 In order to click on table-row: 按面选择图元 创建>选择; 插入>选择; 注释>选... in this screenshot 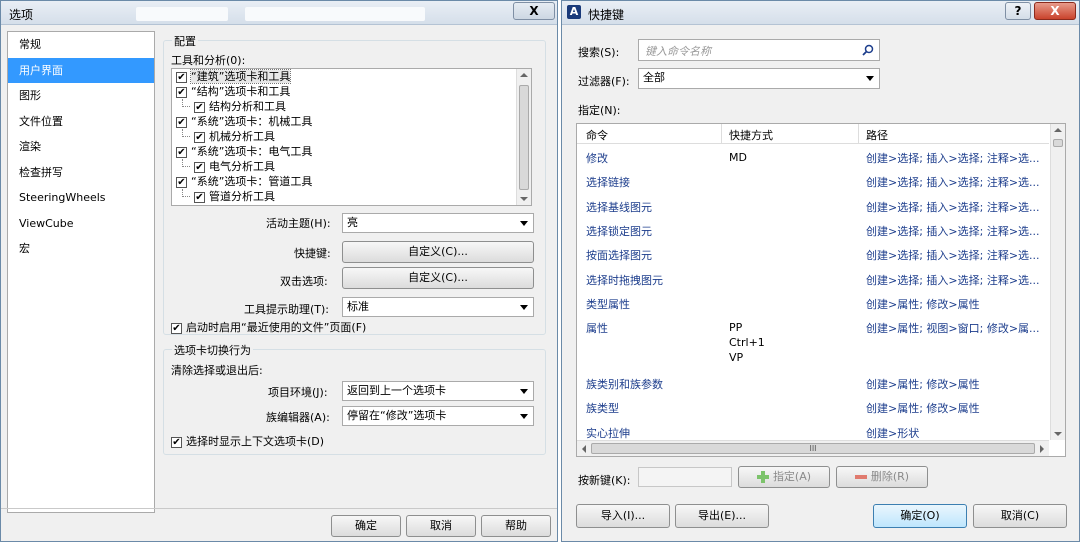, I will do `click(813, 254)`.